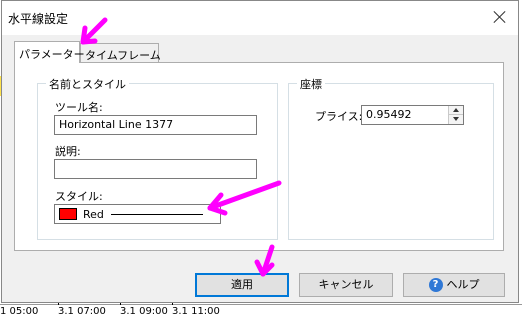  Describe the element at coordinates (120, 52) in the screenshot. I see `tab-timeframe: タイムフレーム` at that location.